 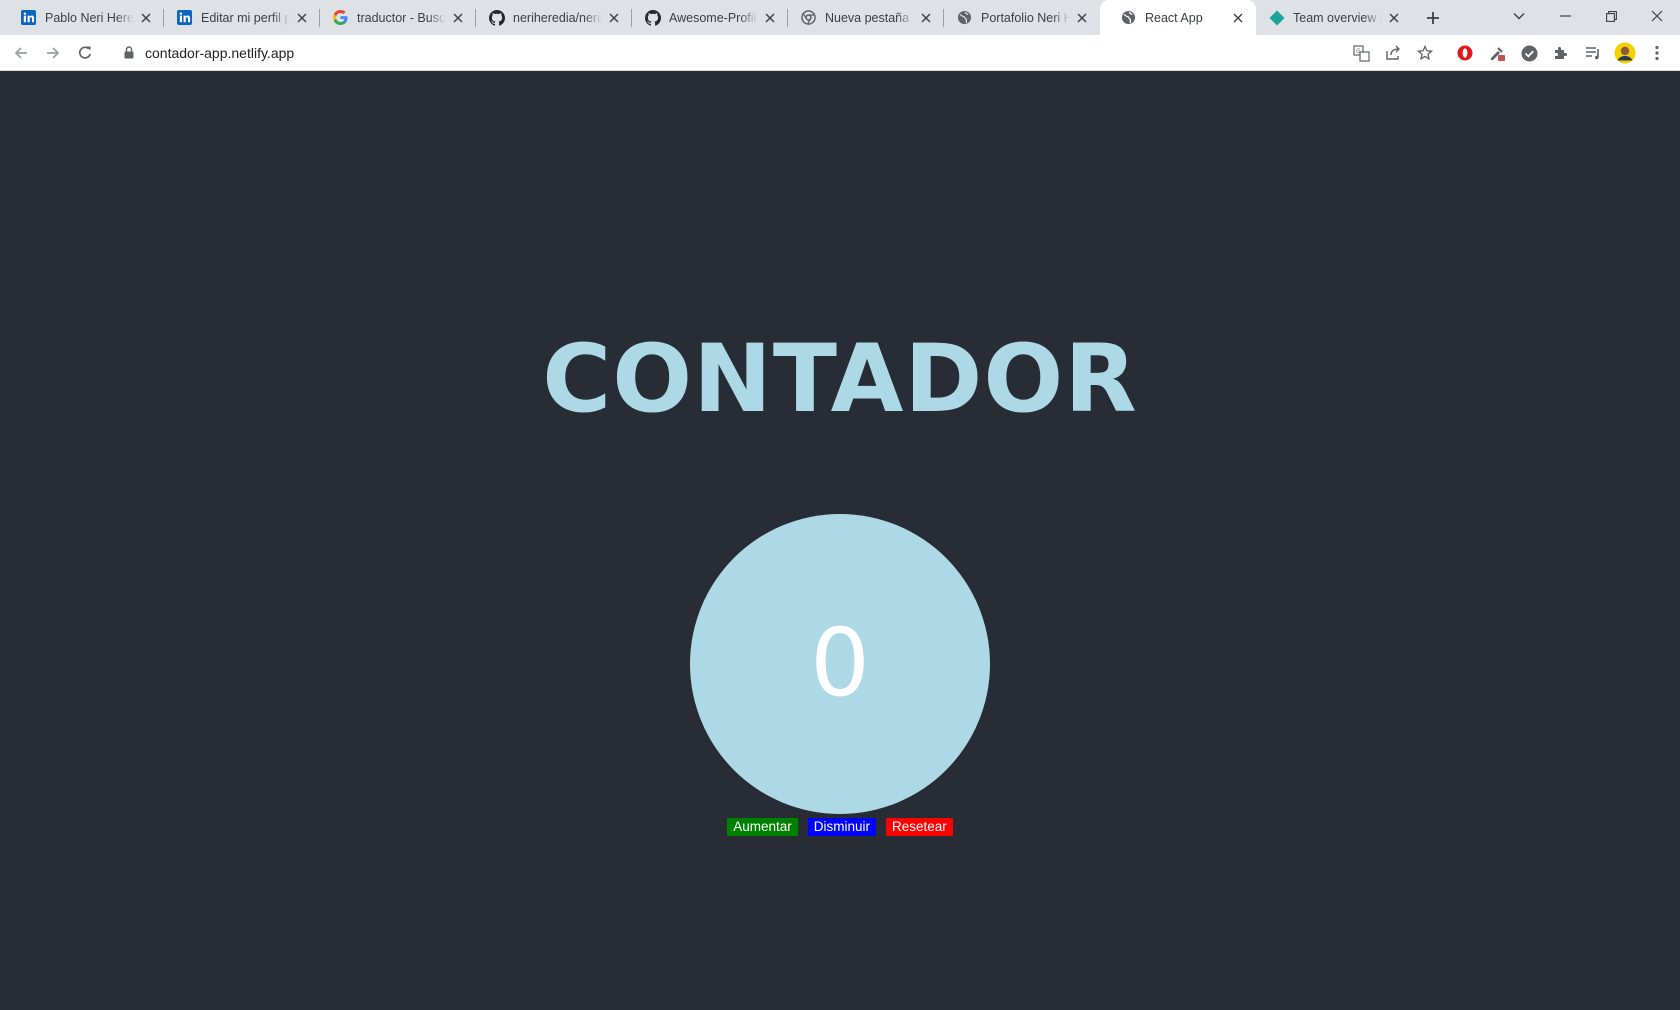 I want to click on counter-value: 0, so click(x=840, y=663).